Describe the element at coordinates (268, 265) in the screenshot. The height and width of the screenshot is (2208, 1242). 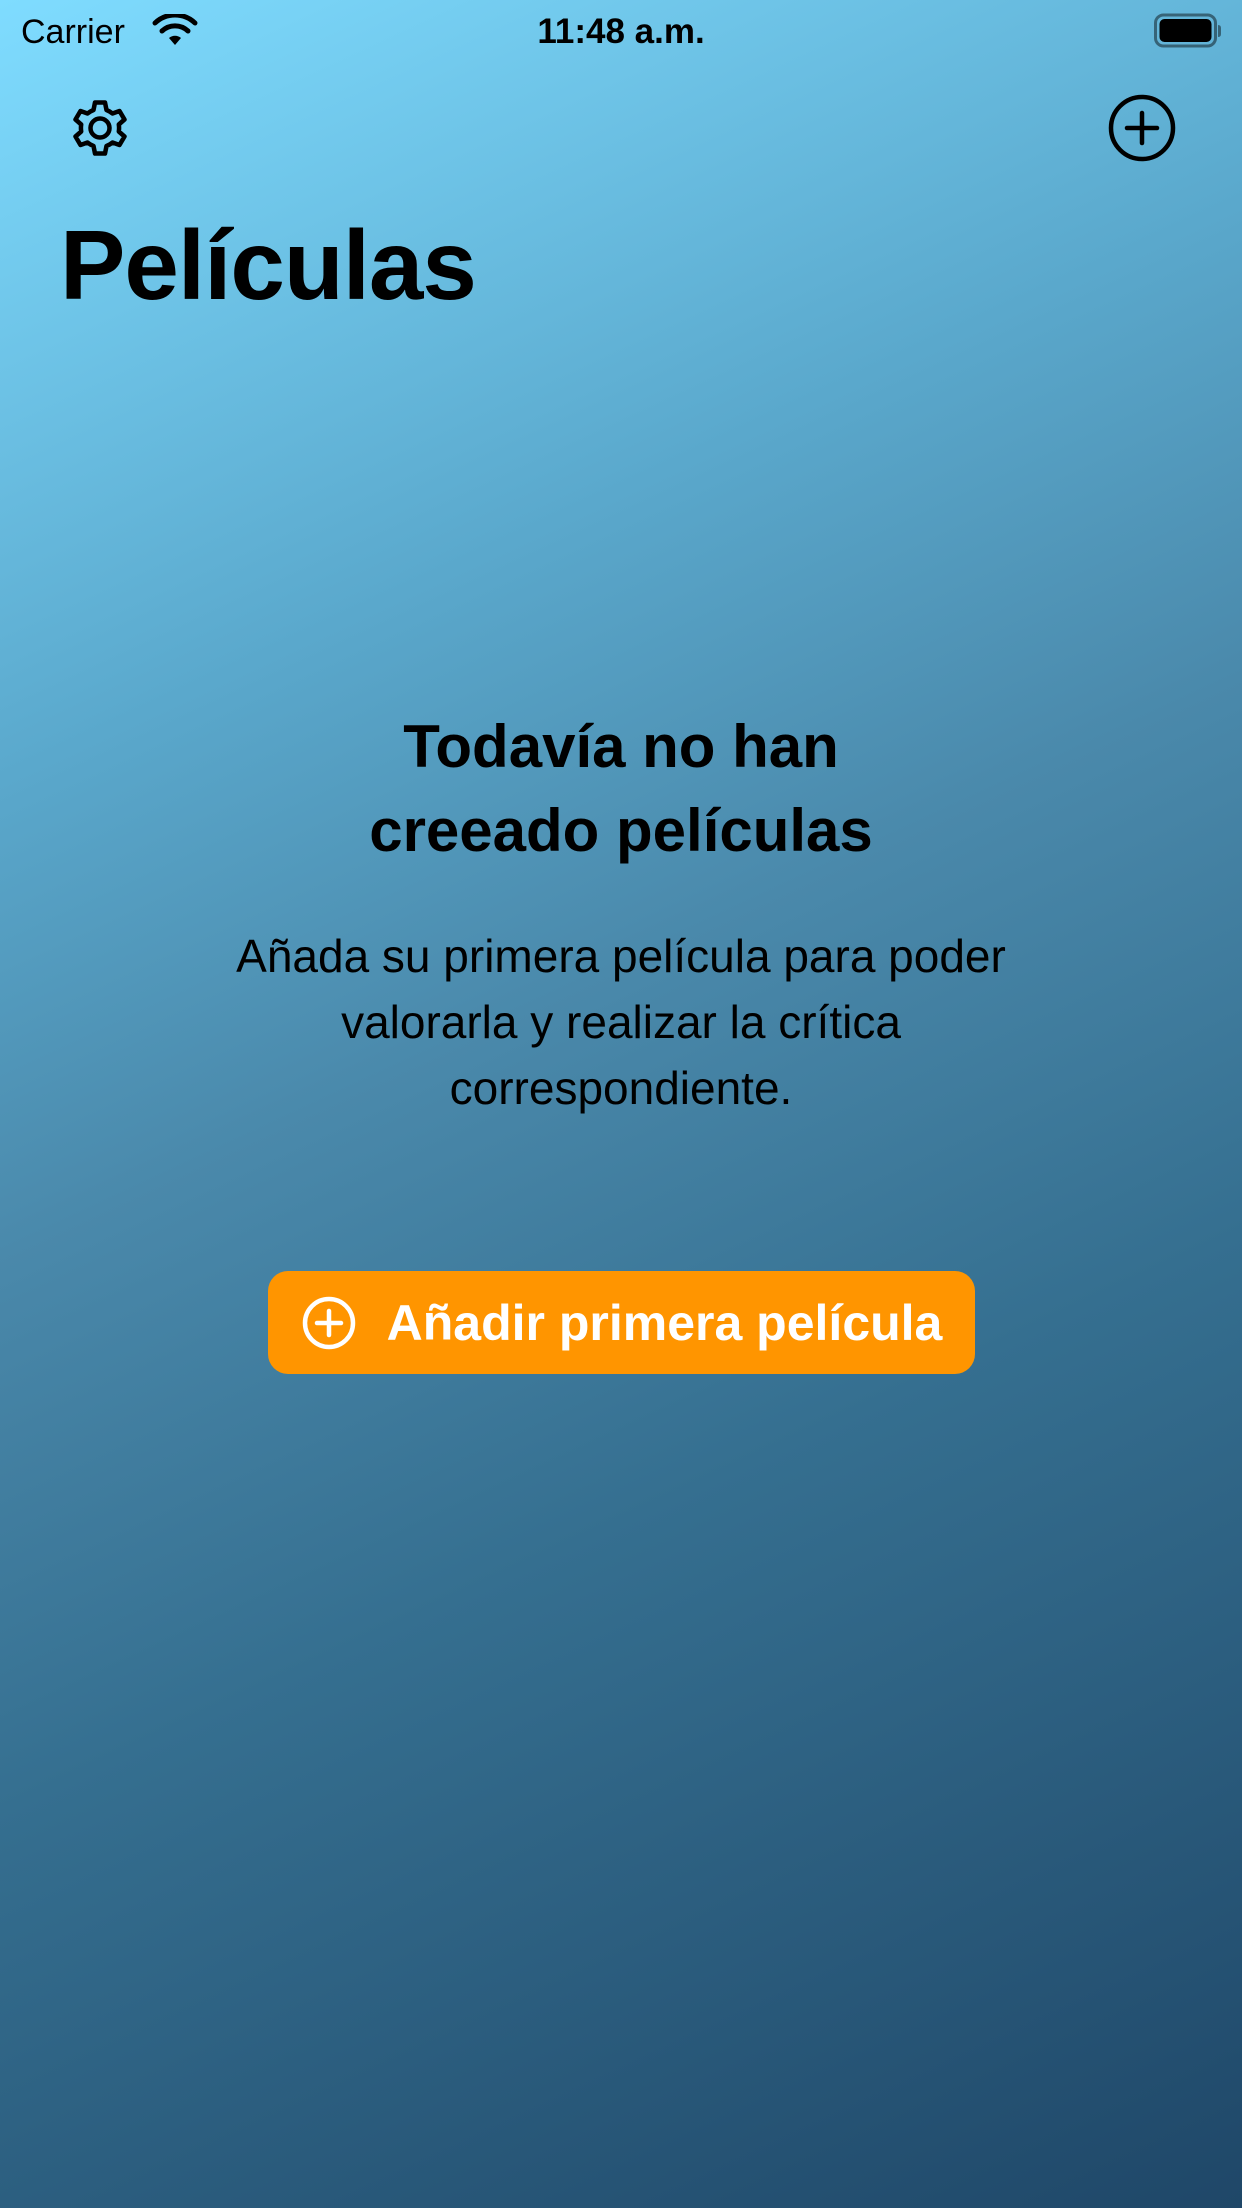
I see `page-title: Películas` at that location.